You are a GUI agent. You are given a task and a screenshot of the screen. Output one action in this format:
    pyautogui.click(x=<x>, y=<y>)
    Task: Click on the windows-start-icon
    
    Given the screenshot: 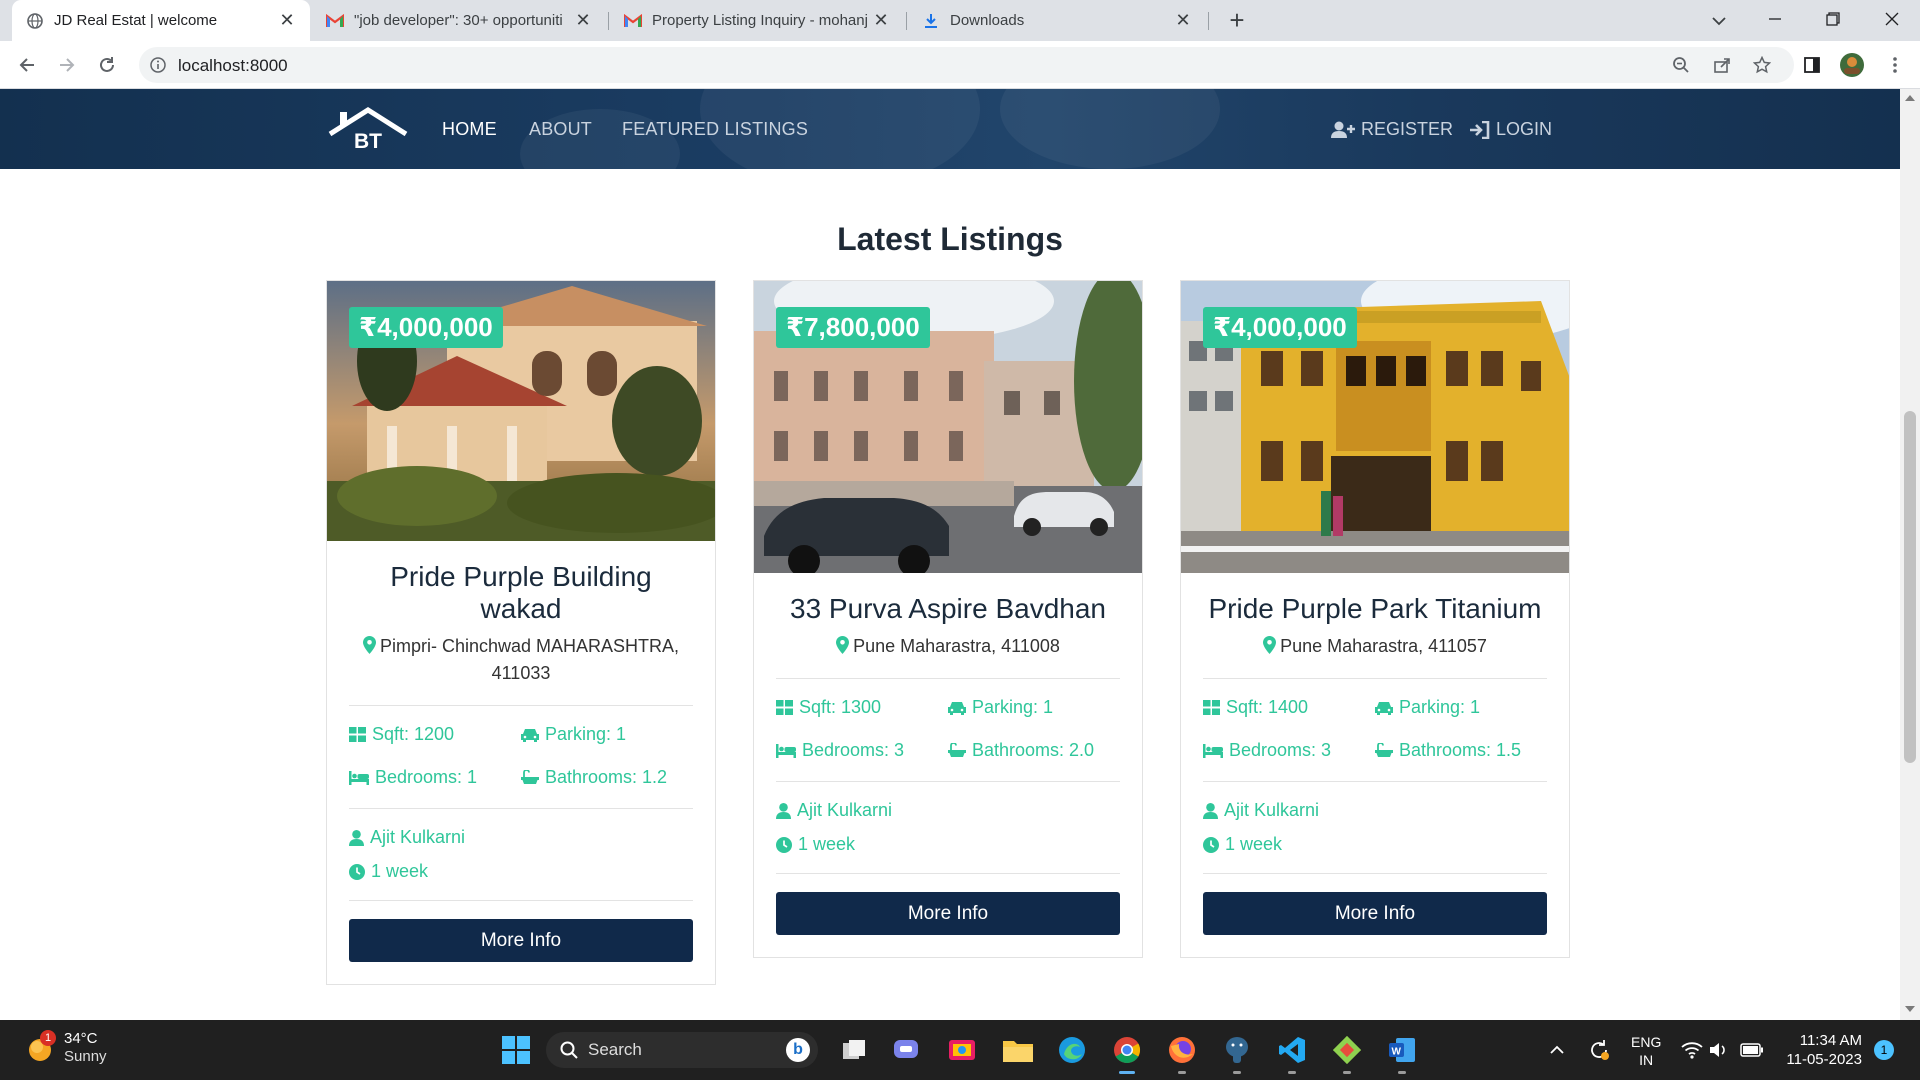 What is the action you would take?
    pyautogui.click(x=516, y=1050)
    